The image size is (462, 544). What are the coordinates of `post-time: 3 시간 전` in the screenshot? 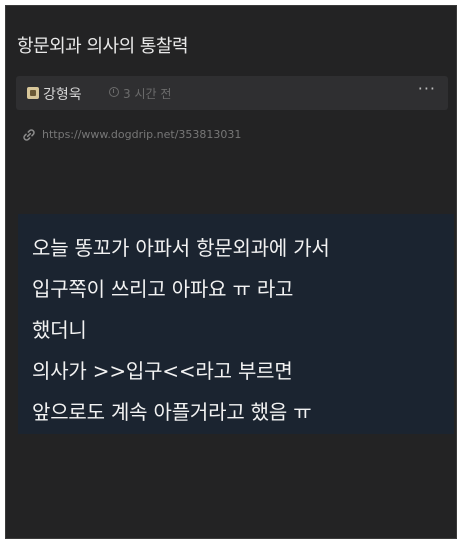 It's located at (147, 94).